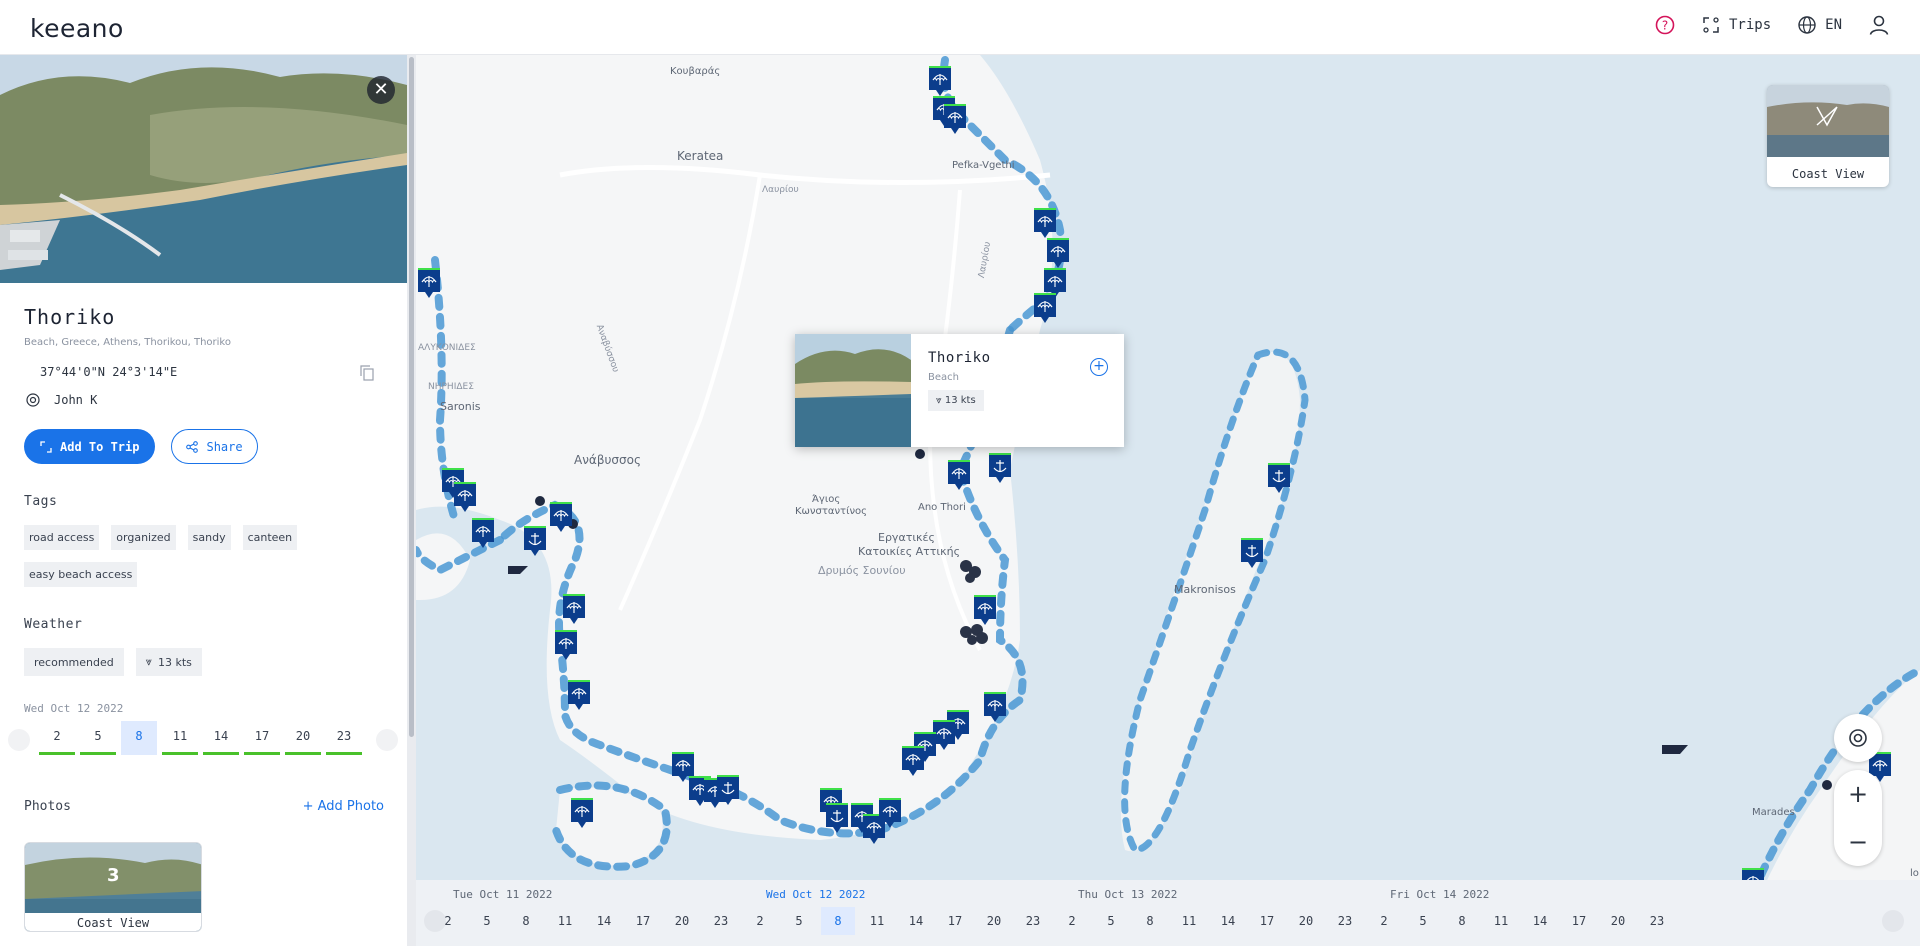 The image size is (1920, 946). Describe the element at coordinates (46, 446) in the screenshot. I see `trip-icon` at that location.